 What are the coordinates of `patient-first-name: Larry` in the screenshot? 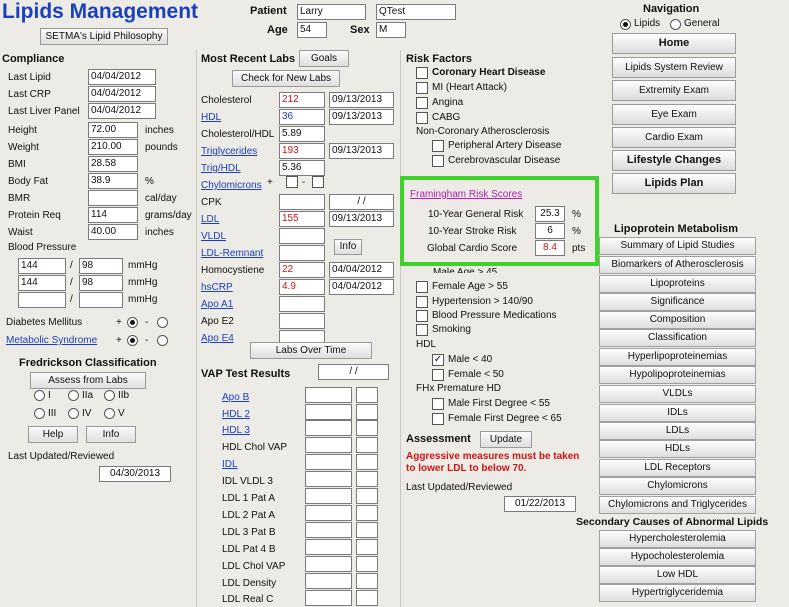 It's located at (331, 12).